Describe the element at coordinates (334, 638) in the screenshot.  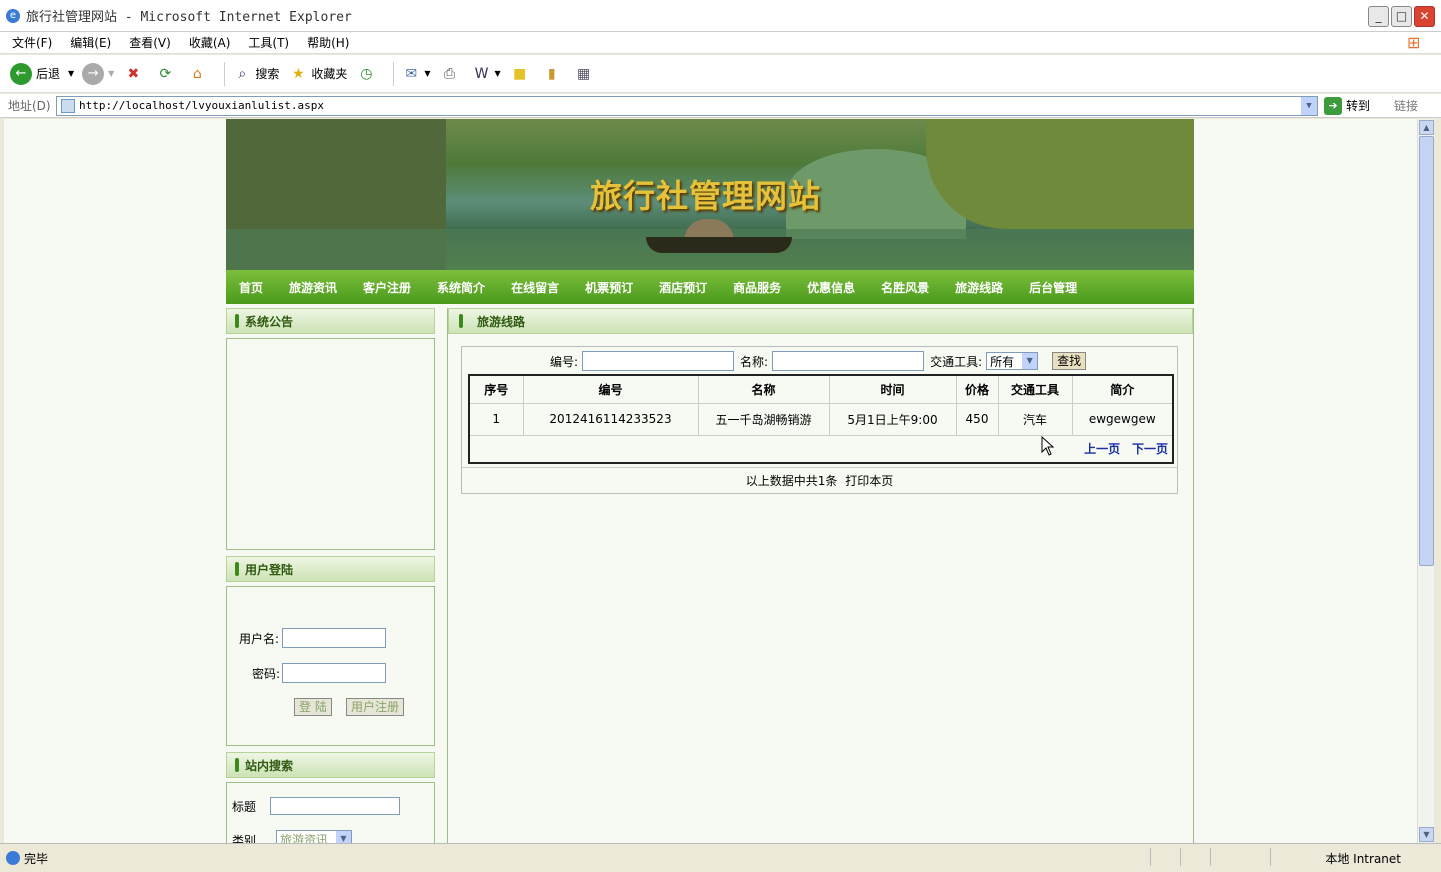
I see `username-input` at that location.